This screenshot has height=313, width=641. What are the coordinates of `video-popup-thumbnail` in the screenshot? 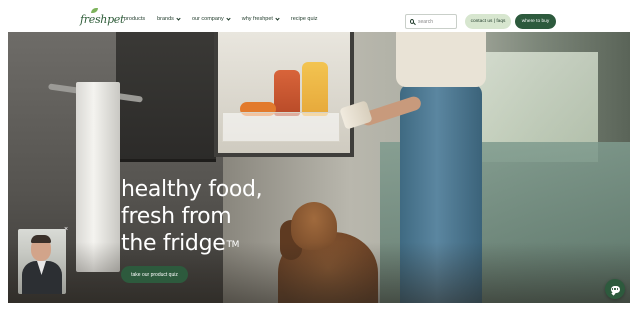 It's located at (42, 261).